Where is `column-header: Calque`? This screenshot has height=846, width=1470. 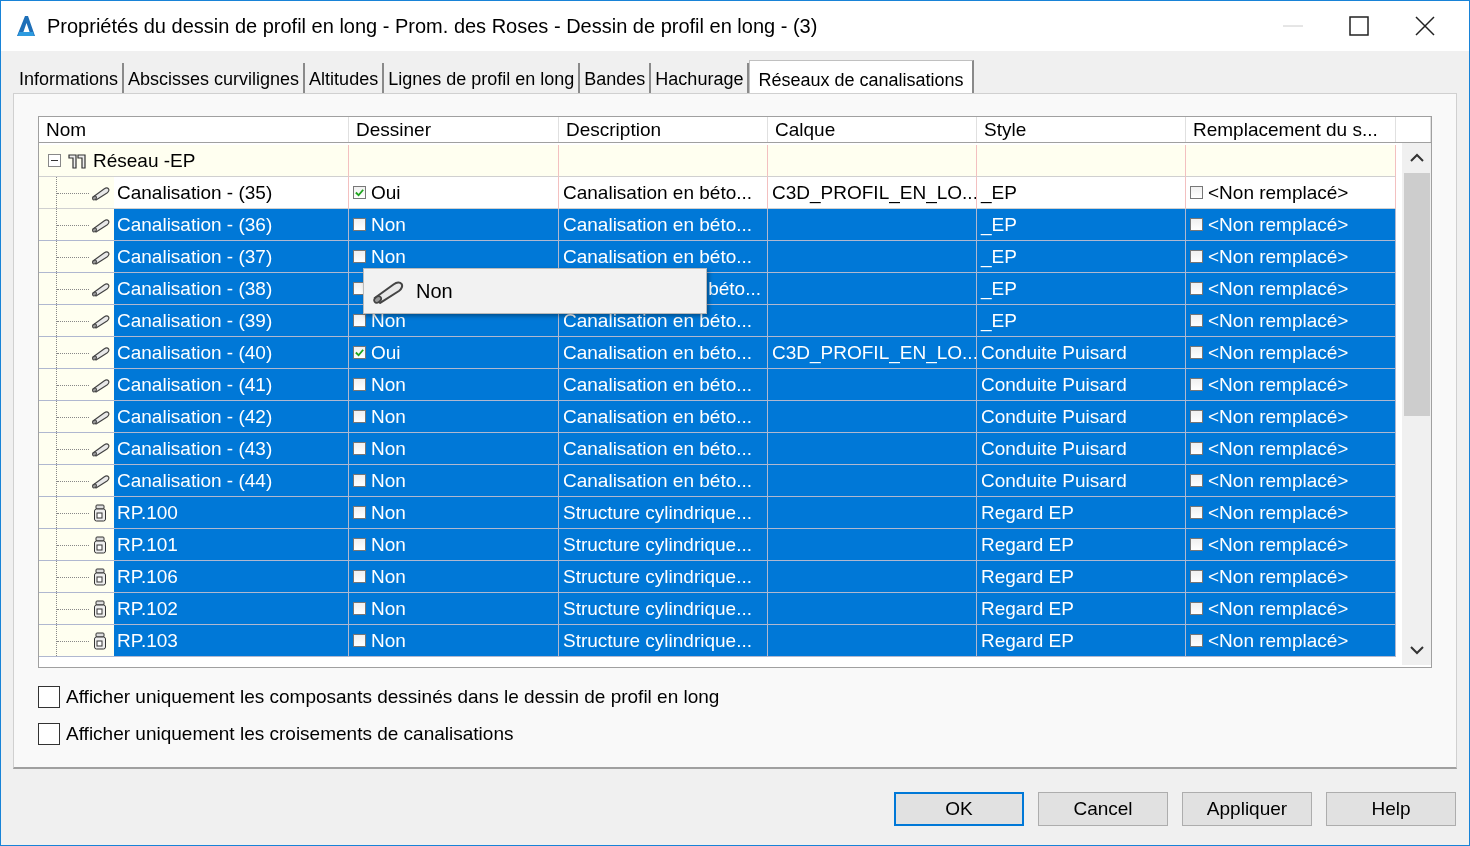
column-header: Calque is located at coordinates (872, 129).